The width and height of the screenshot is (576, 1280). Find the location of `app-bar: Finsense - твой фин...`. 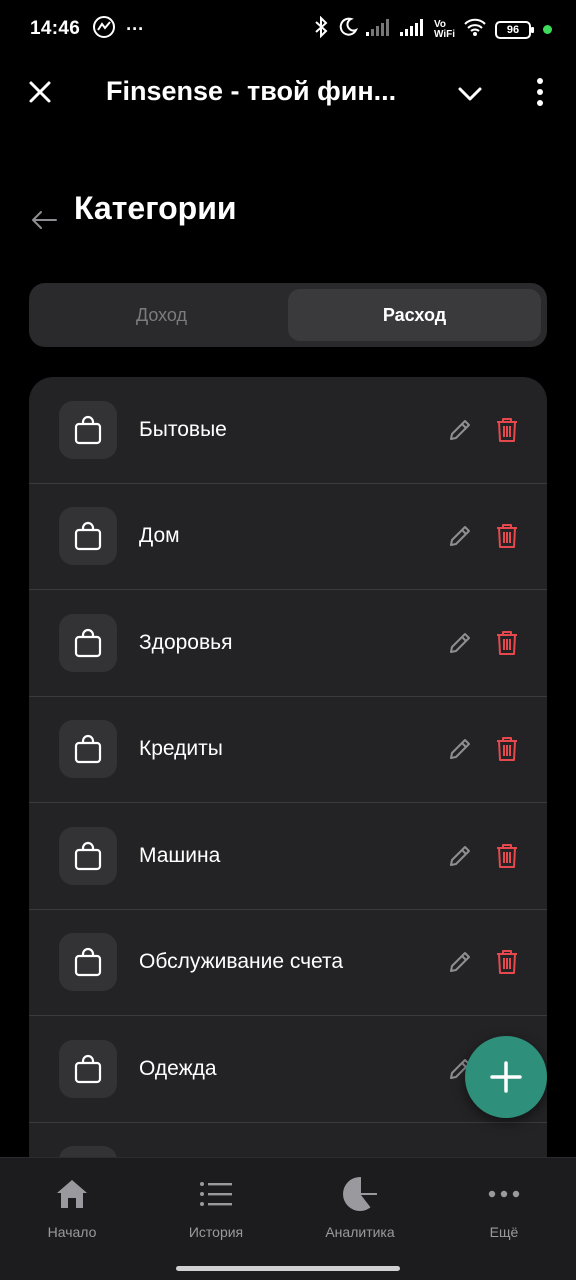

app-bar: Finsense - твой фин... is located at coordinates (288, 92).